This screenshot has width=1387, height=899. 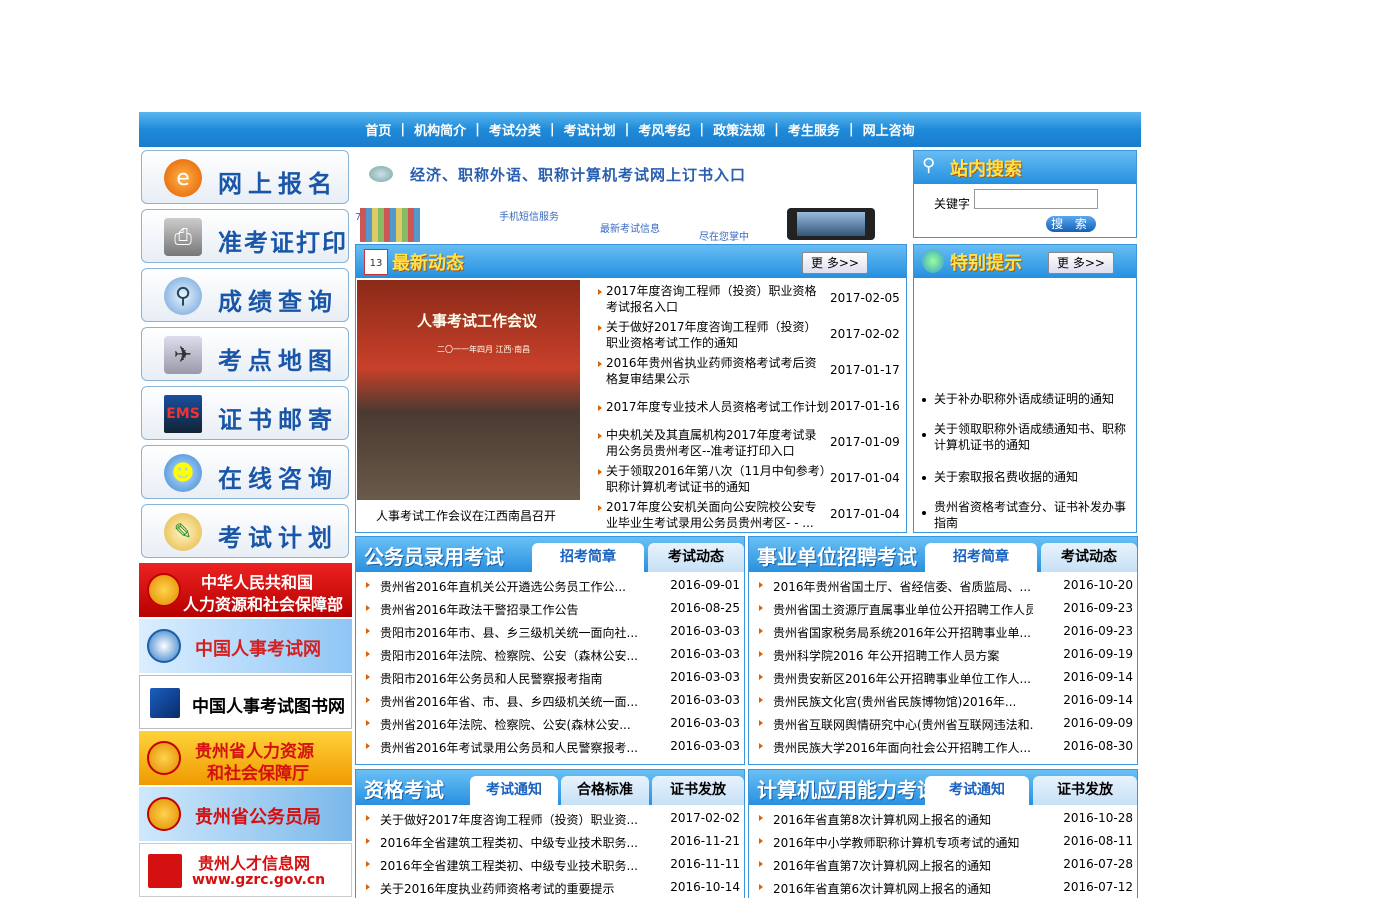 I want to click on map-icon: ✈, so click(x=183, y=355).